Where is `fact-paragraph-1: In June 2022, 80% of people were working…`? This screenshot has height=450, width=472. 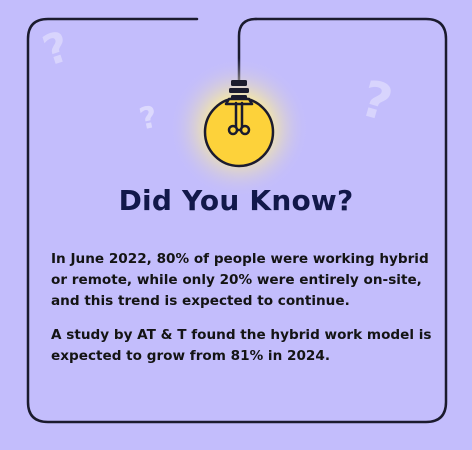 fact-paragraph-1: In June 2022, 80% of people were working… is located at coordinates (240, 280).